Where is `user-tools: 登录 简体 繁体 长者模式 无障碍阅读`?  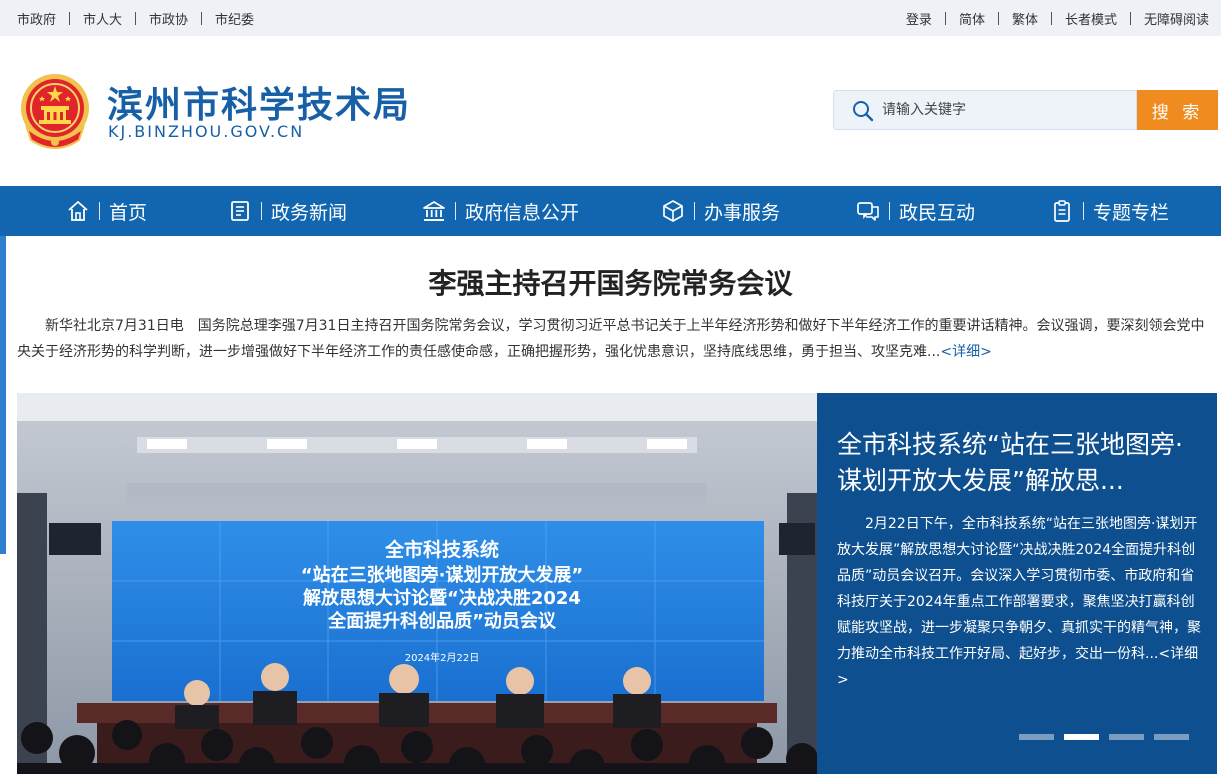
user-tools: 登录 简体 繁体 长者模式 无障碍阅读 is located at coordinates (1057, 18).